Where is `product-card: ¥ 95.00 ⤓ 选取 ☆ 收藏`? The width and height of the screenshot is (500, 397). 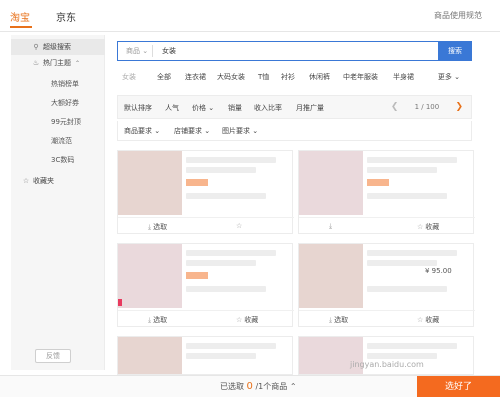
product-card: ¥ 95.00 ⤓ 选取 ☆ 收藏 is located at coordinates (386, 285).